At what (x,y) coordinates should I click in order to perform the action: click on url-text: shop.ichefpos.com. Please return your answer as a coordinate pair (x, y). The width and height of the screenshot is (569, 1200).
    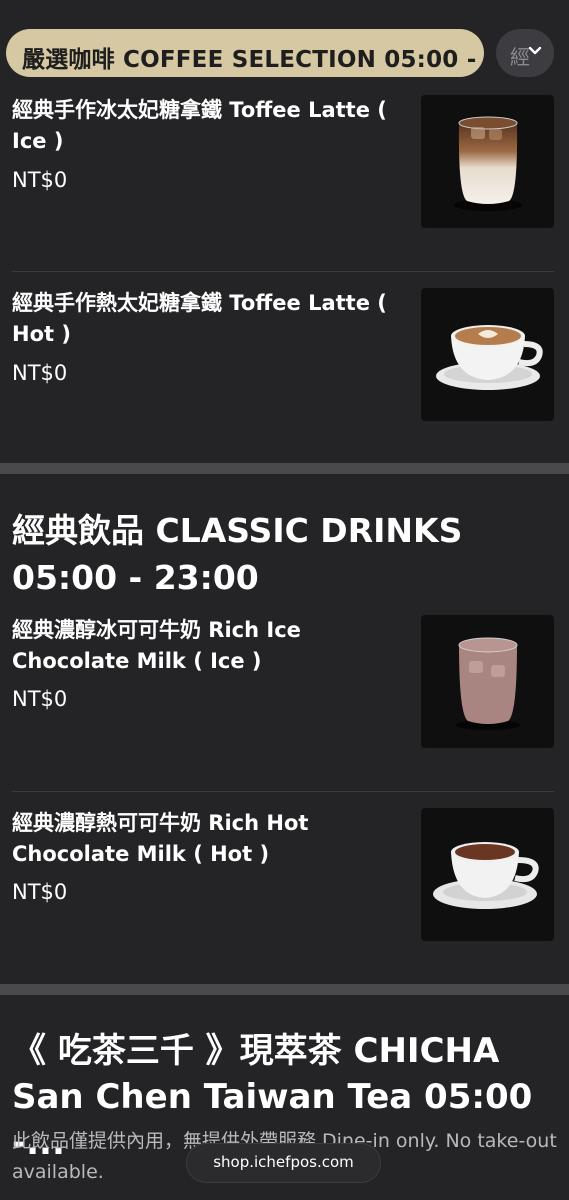
    Looking at the image, I should click on (283, 1162).